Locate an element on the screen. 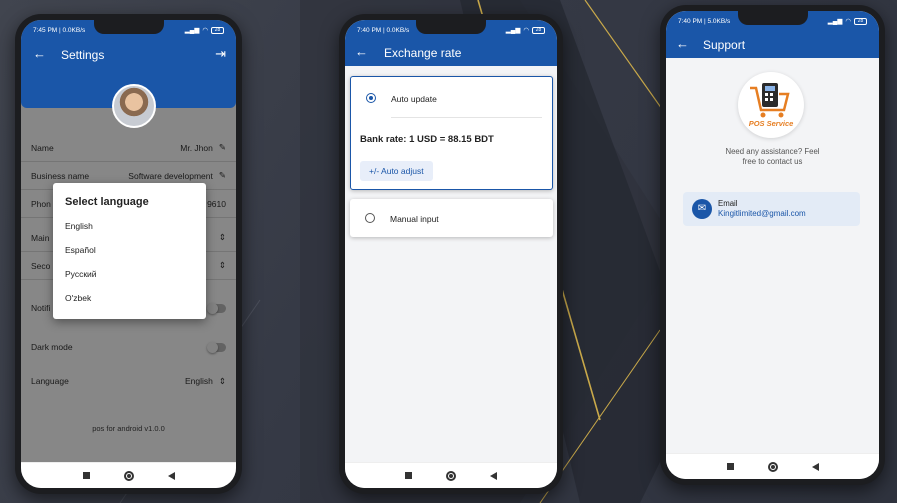  logout-icon: ⇥ is located at coordinates (220, 54).